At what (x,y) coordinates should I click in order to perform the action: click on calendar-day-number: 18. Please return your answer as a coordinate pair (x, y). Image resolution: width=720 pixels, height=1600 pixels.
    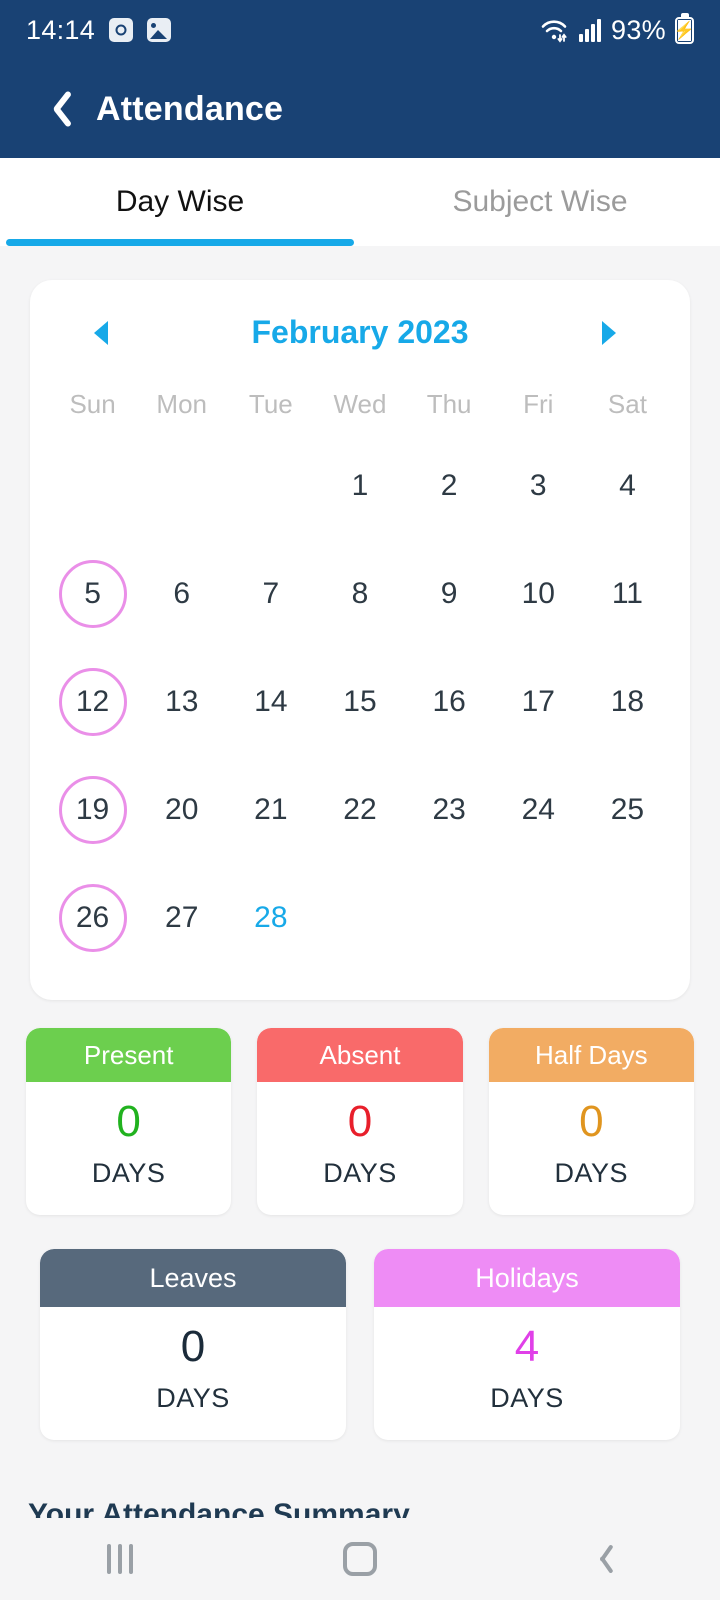
    Looking at the image, I should click on (627, 701).